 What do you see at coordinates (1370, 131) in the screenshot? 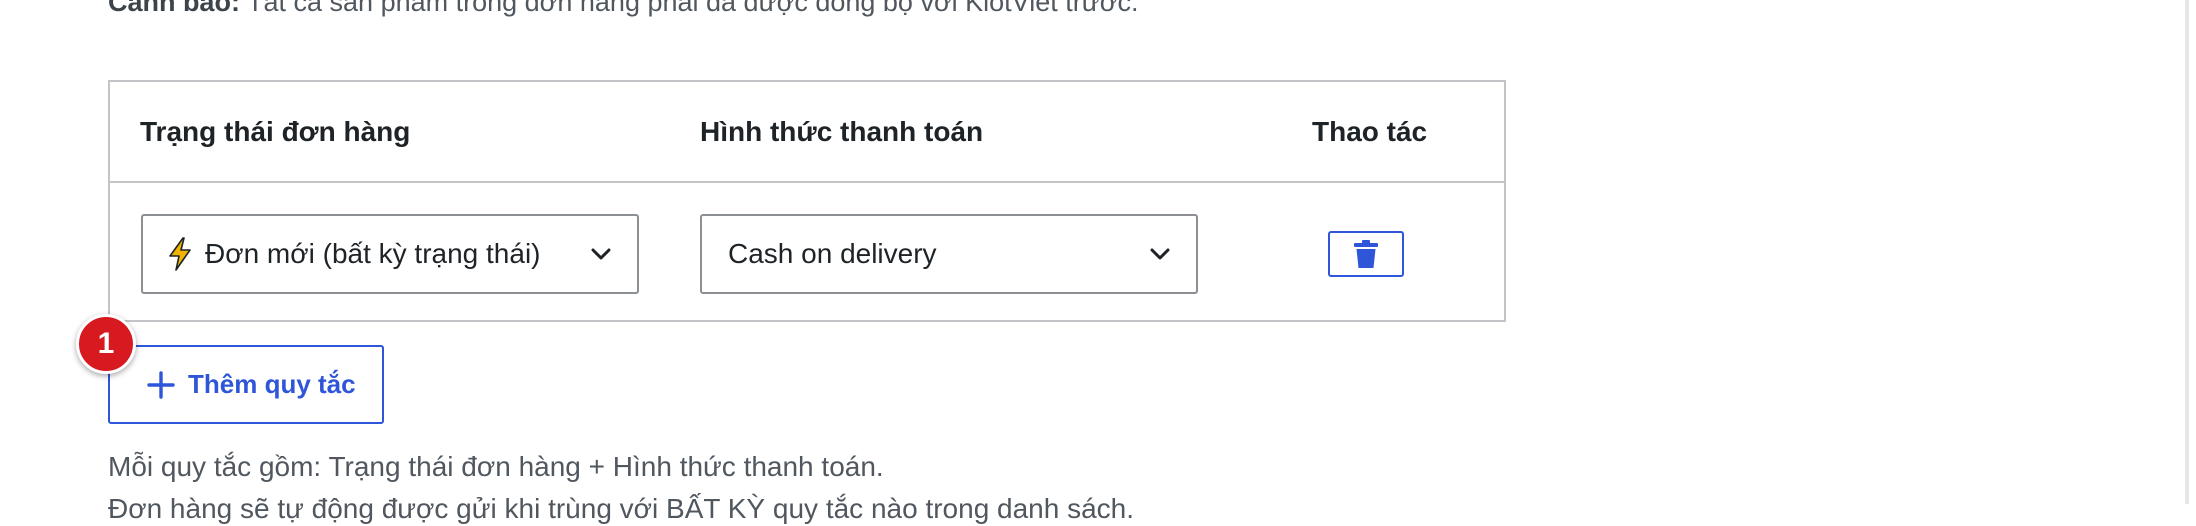
I see `column-header-actions: Thao tác` at bounding box center [1370, 131].